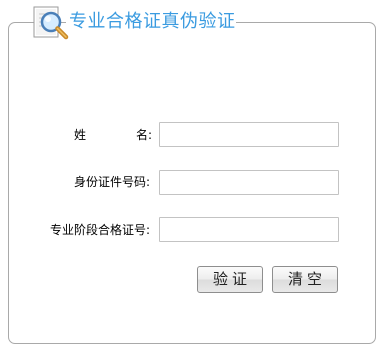 The height and width of the screenshot is (355, 386). I want to click on certificate-number-label: 专业阶段合格证号:, so click(100, 230).